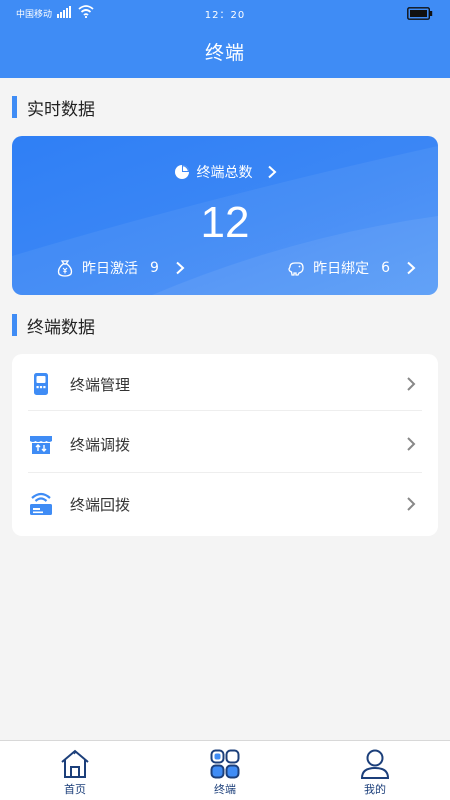  I want to click on bottom-nav: 首页 终端 我的, so click(225, 770).